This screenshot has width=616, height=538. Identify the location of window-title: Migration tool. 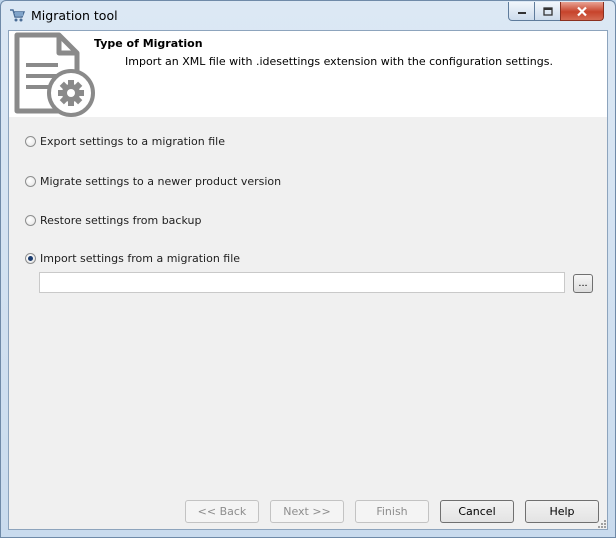
(74, 15).